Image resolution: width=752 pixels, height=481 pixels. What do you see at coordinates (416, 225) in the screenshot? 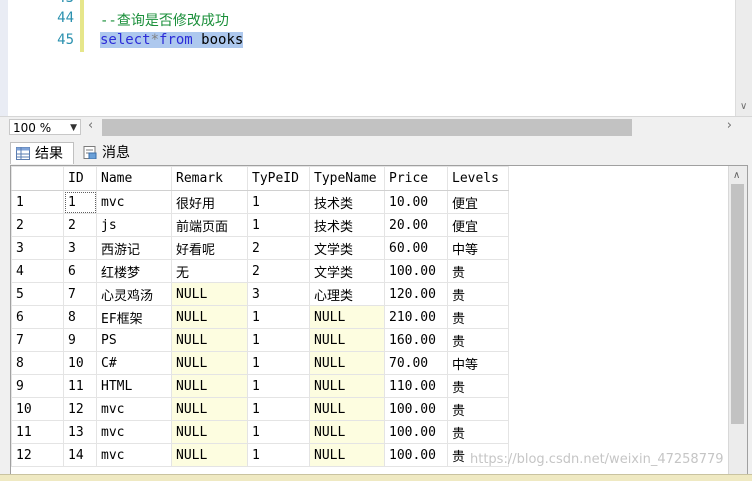
I see `cell-price: 20.00` at bounding box center [416, 225].